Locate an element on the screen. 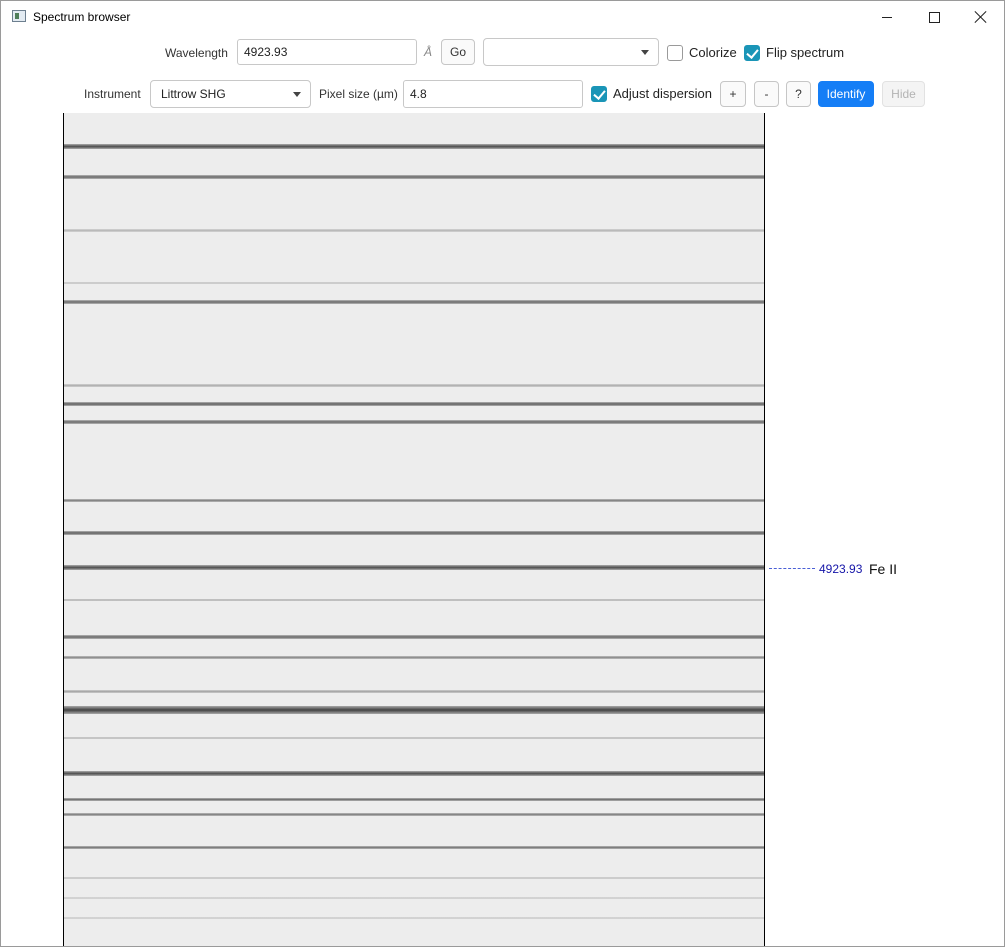 The image size is (1005, 947). zoom-in-button: + is located at coordinates (733, 94).